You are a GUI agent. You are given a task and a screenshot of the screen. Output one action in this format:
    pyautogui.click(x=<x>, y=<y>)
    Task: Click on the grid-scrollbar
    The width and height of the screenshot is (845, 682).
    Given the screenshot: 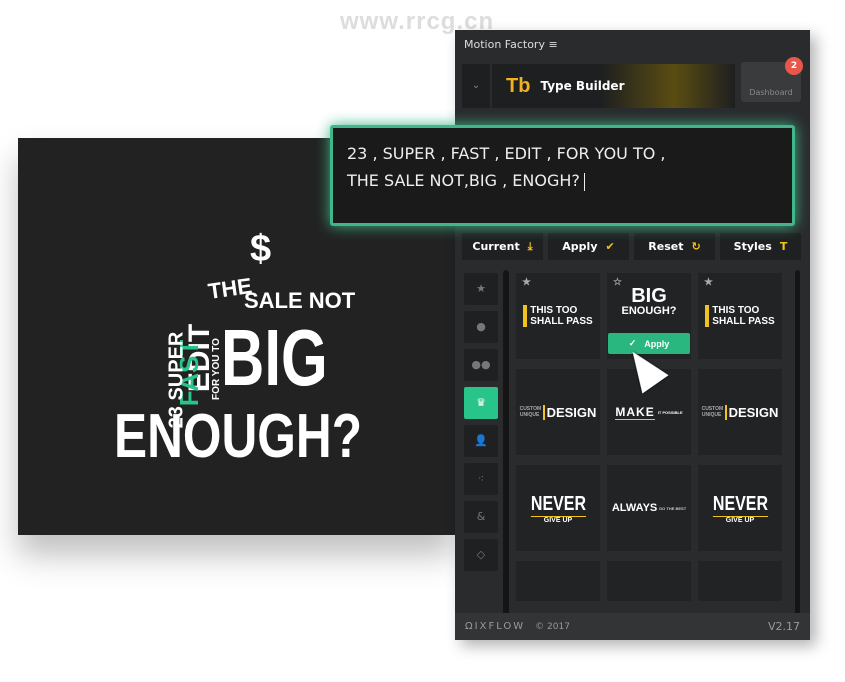 What is the action you would take?
    pyautogui.click(x=797, y=446)
    